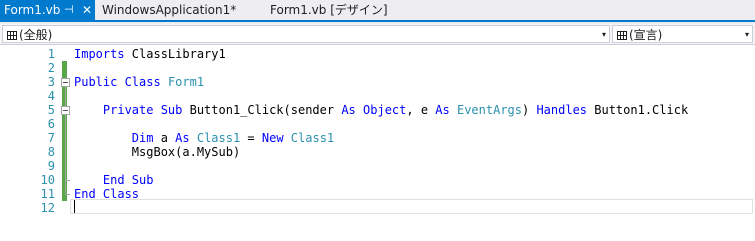 The image size is (755, 241). What do you see at coordinates (51, 166) in the screenshot?
I see `line-number: 9` at bounding box center [51, 166].